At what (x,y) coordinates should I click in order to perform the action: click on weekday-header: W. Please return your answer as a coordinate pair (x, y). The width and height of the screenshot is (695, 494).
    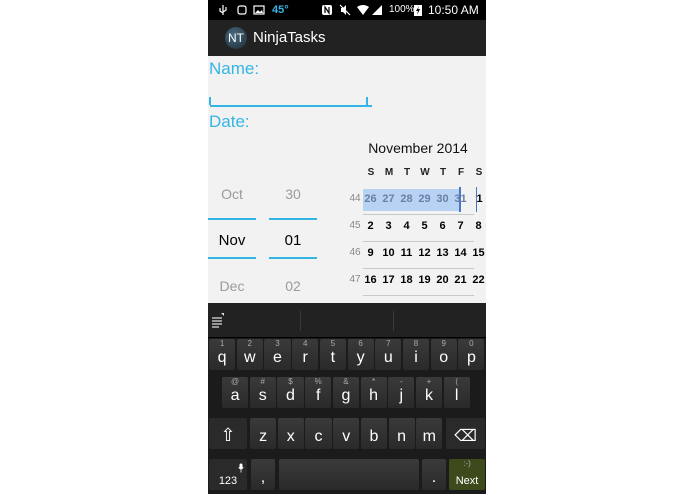
    Looking at the image, I should click on (425, 172).